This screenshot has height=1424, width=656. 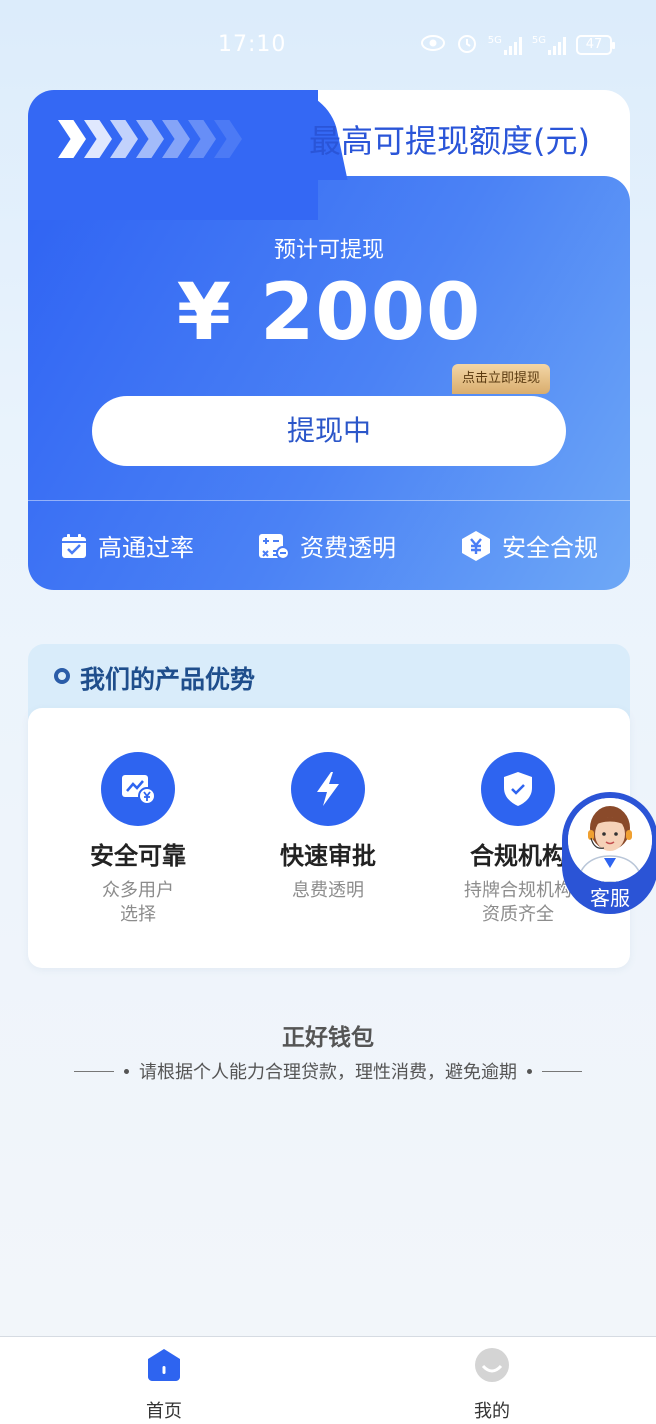 I want to click on feature-high-approval: 高通过率, so click(x=127, y=545).